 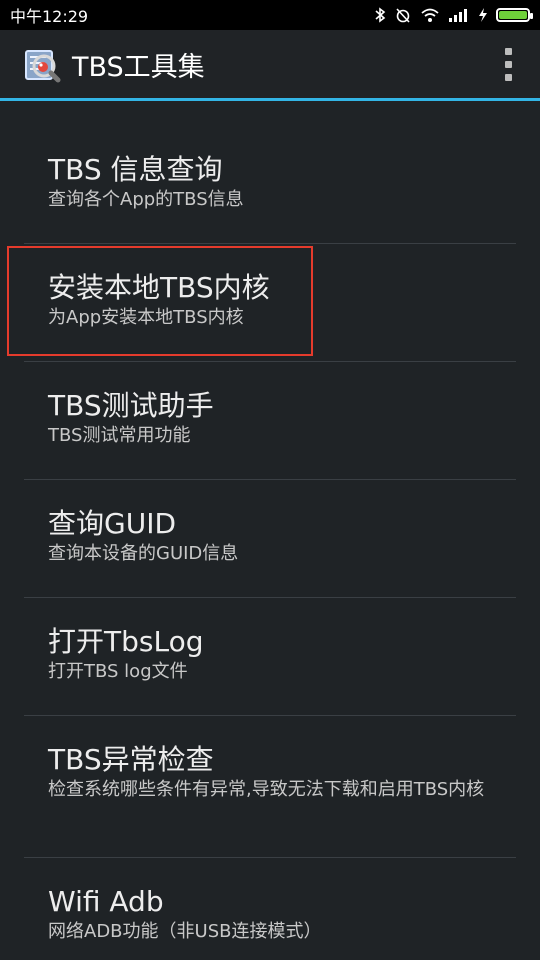 What do you see at coordinates (270, 421) in the screenshot?
I see `menu-item-test-assistant: TBS测试助手 TBS测试常用功能` at bounding box center [270, 421].